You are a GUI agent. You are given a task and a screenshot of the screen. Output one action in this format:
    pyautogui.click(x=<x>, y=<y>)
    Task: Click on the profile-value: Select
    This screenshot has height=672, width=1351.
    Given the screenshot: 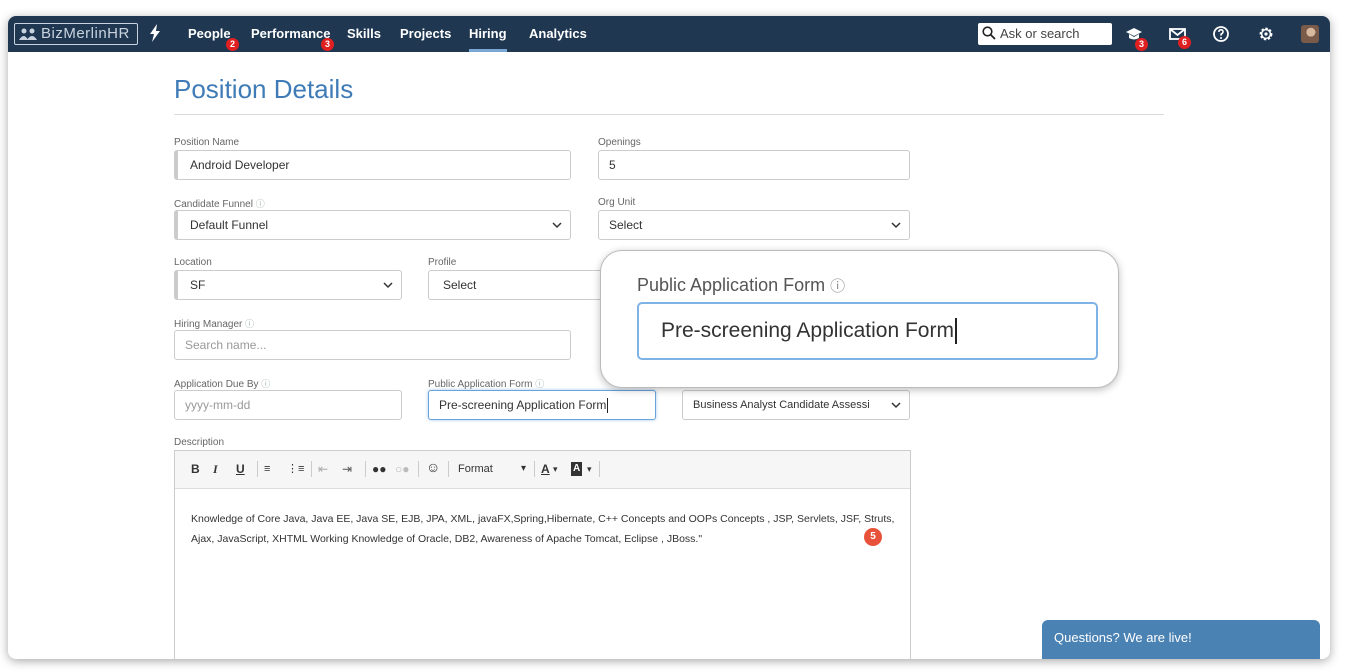 What is the action you would take?
    pyautogui.click(x=460, y=285)
    